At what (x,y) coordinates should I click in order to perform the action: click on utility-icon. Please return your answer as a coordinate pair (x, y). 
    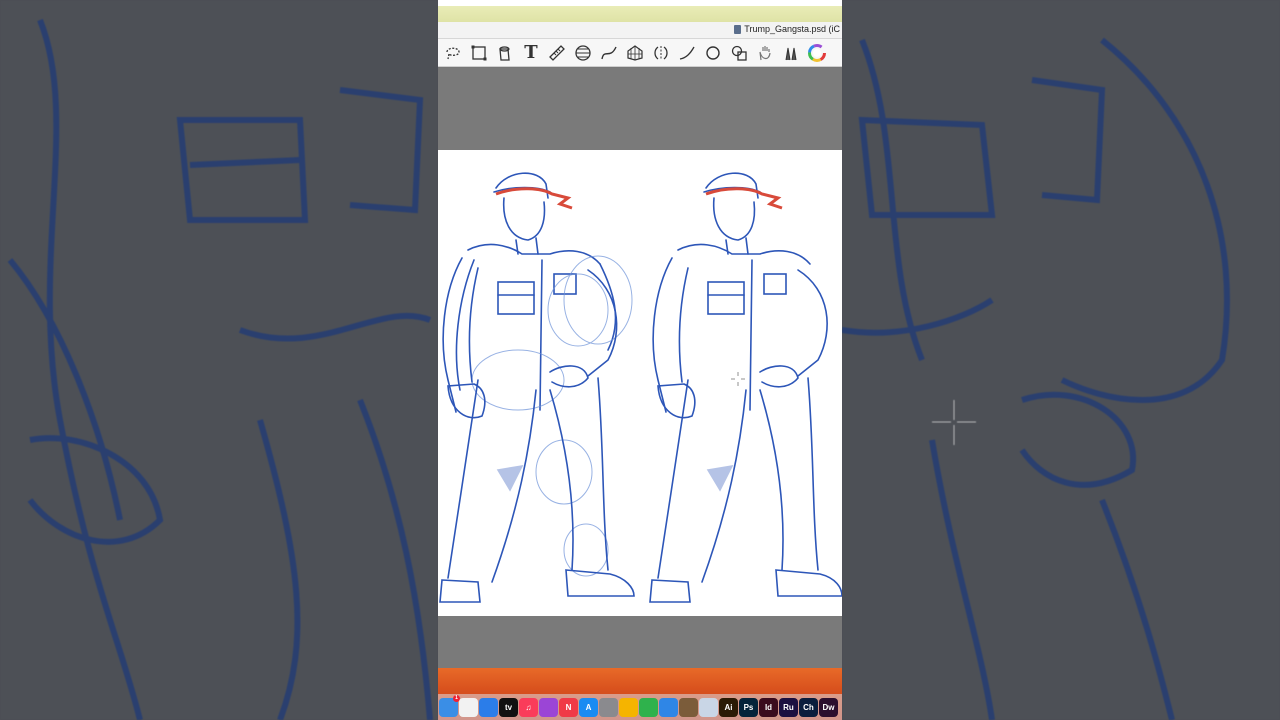
    Looking at the image, I should click on (688, 707).